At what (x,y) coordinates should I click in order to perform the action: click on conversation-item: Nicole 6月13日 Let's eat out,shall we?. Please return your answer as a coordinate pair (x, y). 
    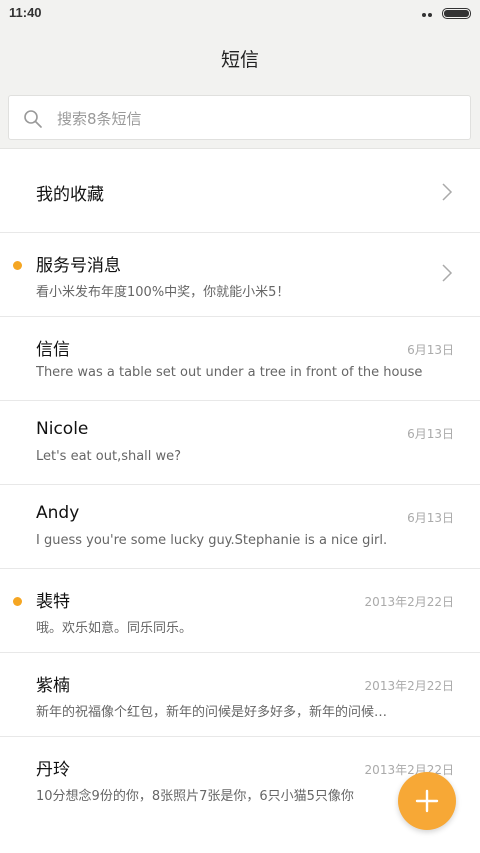
    Looking at the image, I should click on (240, 443).